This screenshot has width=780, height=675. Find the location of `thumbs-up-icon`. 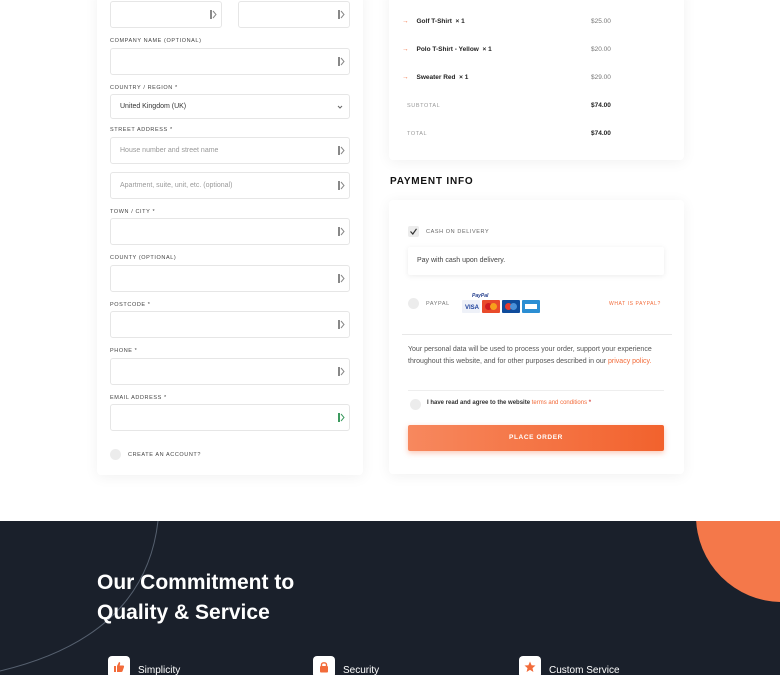

thumbs-up-icon is located at coordinates (119, 665).